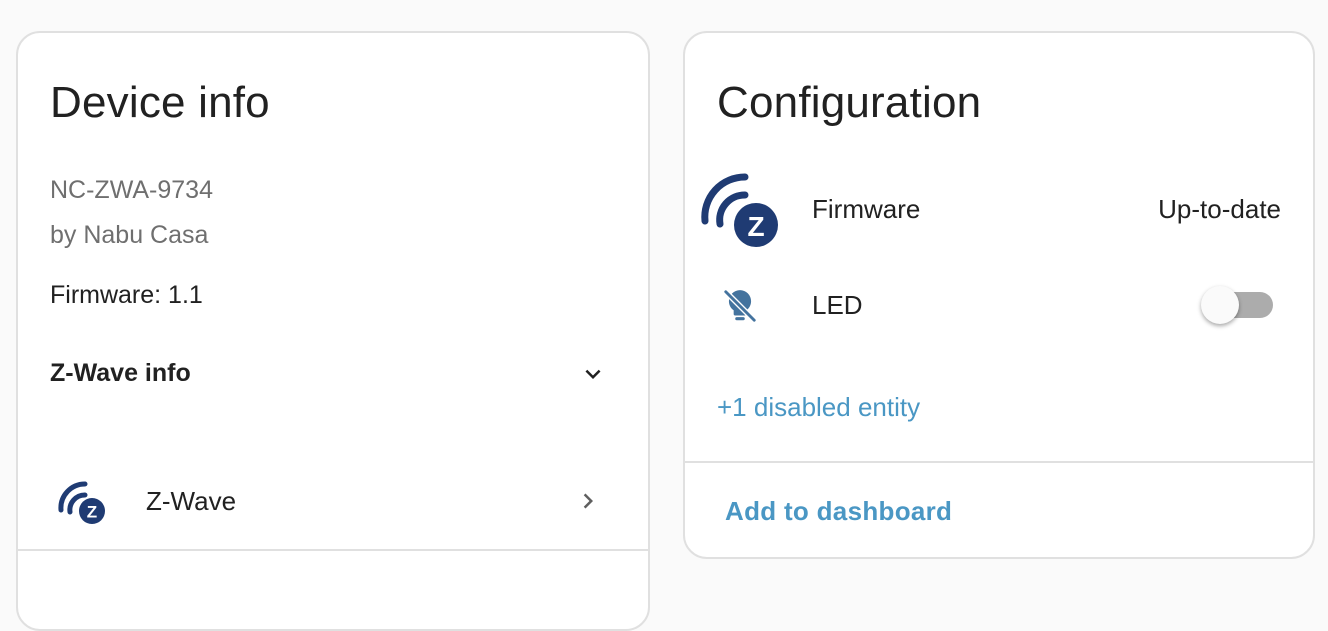 The height and width of the screenshot is (631, 1328). Describe the element at coordinates (593, 374) in the screenshot. I see `chevron-down-icon` at that location.